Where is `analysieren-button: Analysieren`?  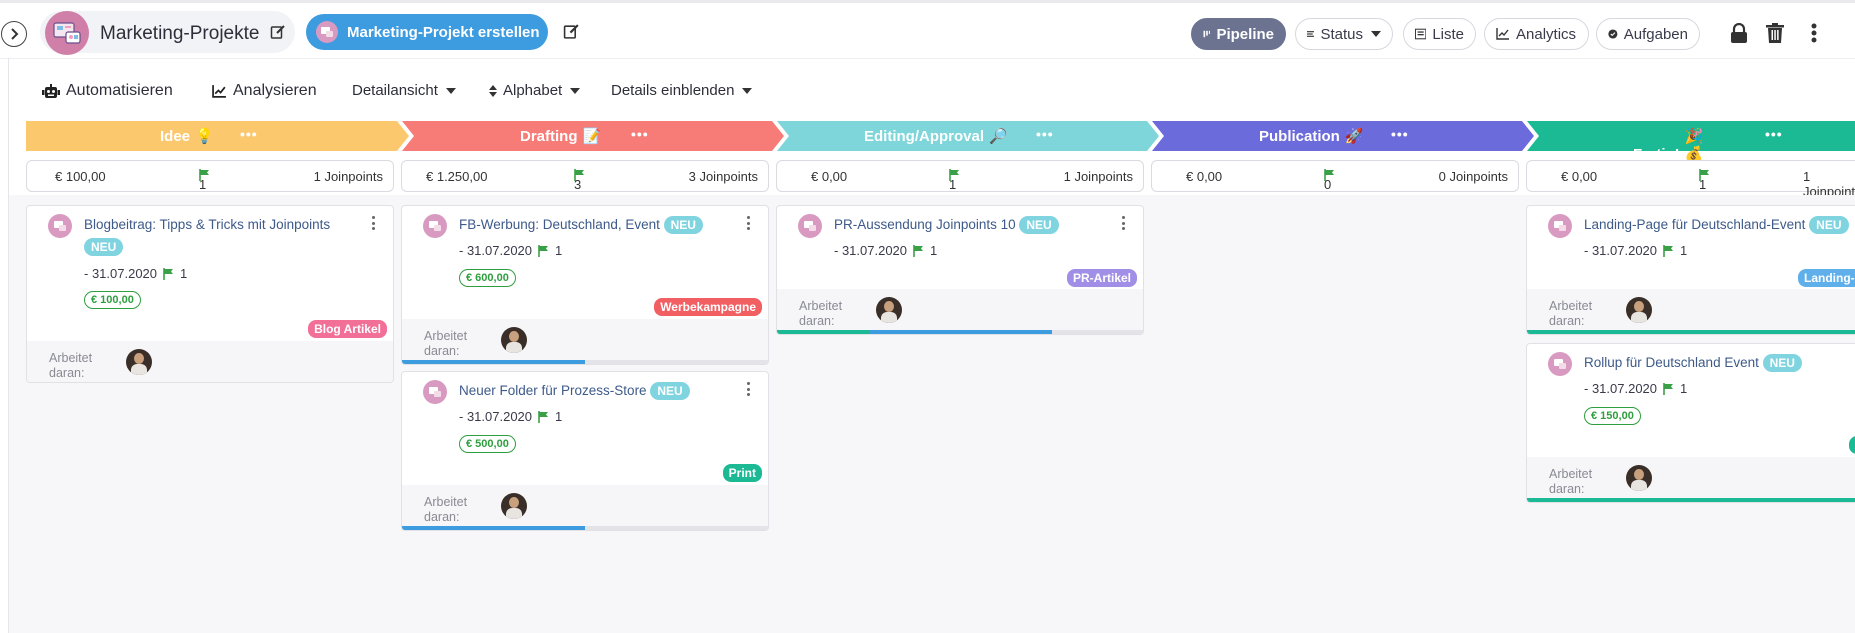
analysieren-button: Analysieren is located at coordinates (264, 91).